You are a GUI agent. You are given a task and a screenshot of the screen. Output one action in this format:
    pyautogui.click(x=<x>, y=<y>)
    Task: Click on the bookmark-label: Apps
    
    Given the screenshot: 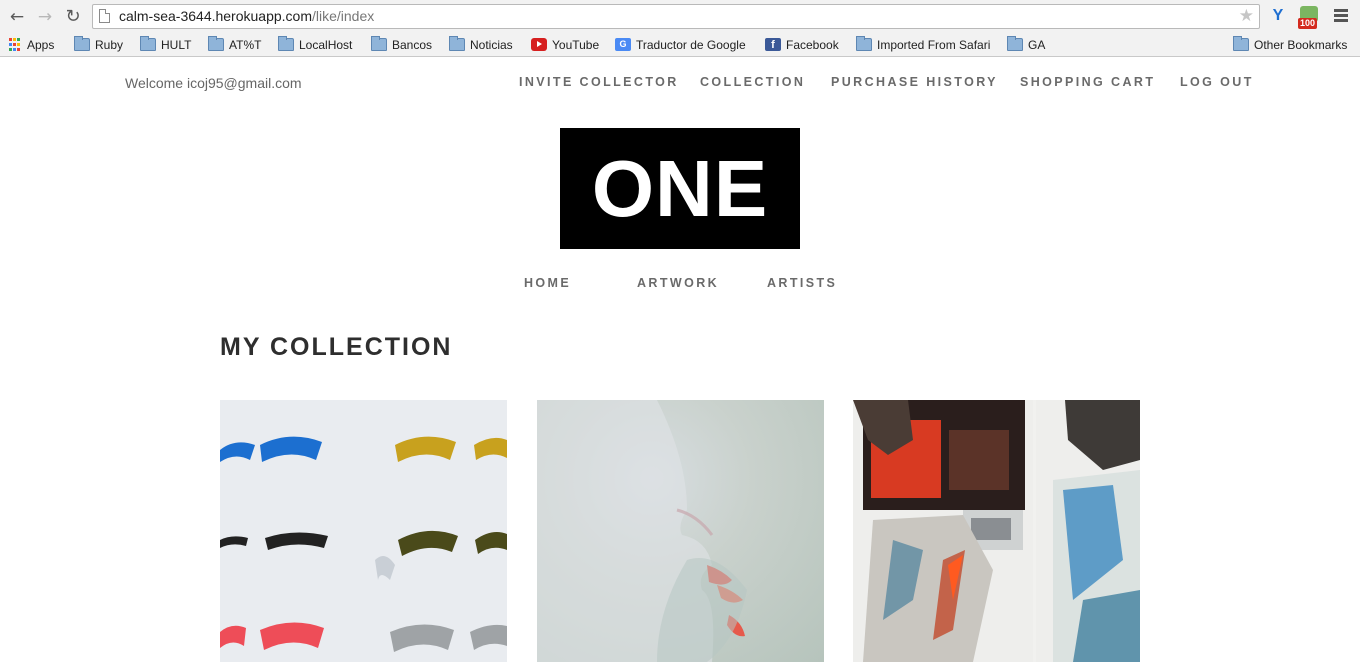 What is the action you would take?
    pyautogui.click(x=41, y=45)
    